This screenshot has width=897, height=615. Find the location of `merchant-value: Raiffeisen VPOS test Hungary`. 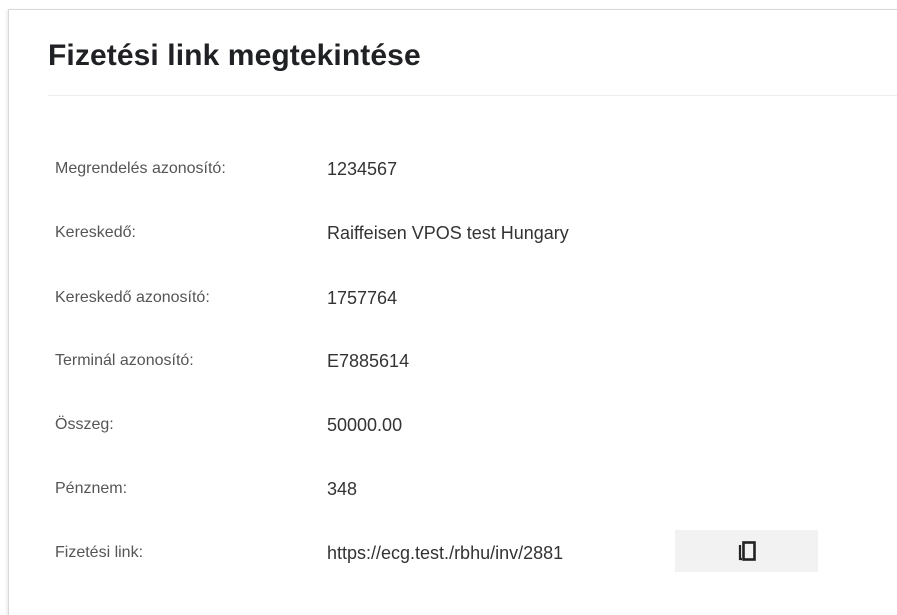

merchant-value: Raiffeisen VPOS test Hungary is located at coordinates (448, 233).